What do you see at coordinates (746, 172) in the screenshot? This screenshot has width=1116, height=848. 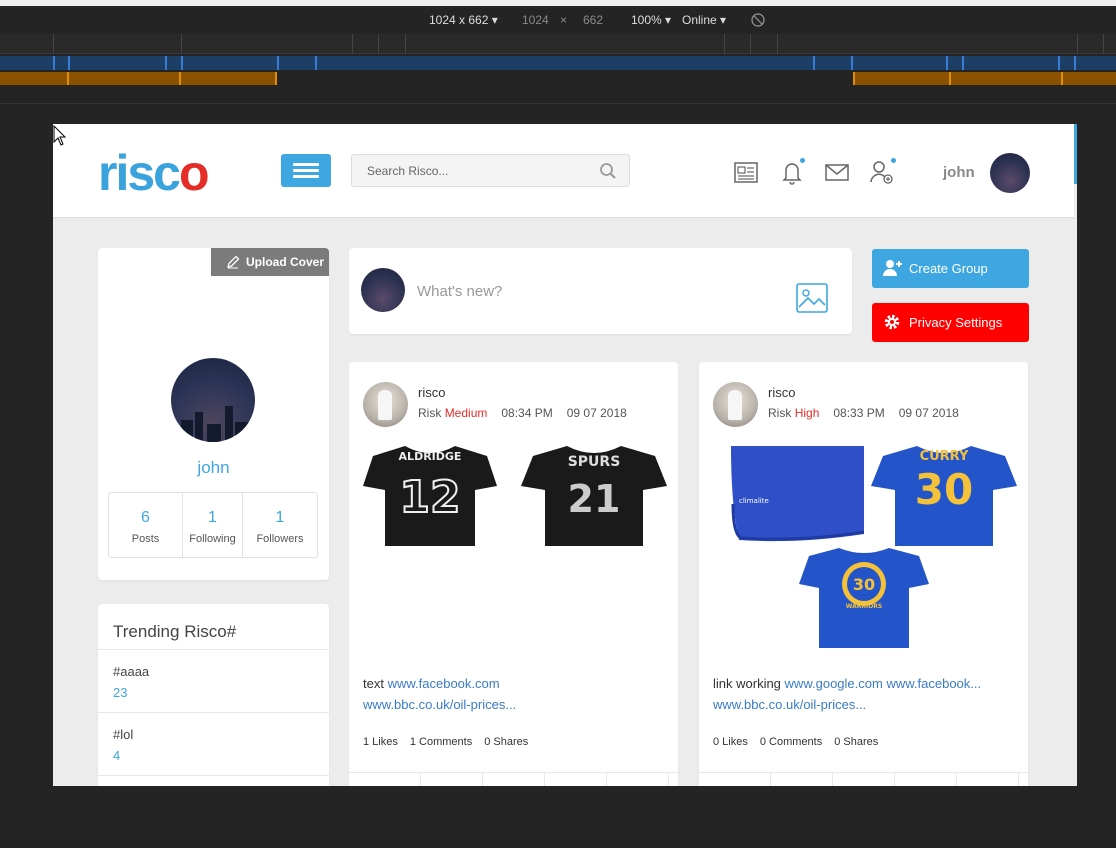 I see `news-icon` at bounding box center [746, 172].